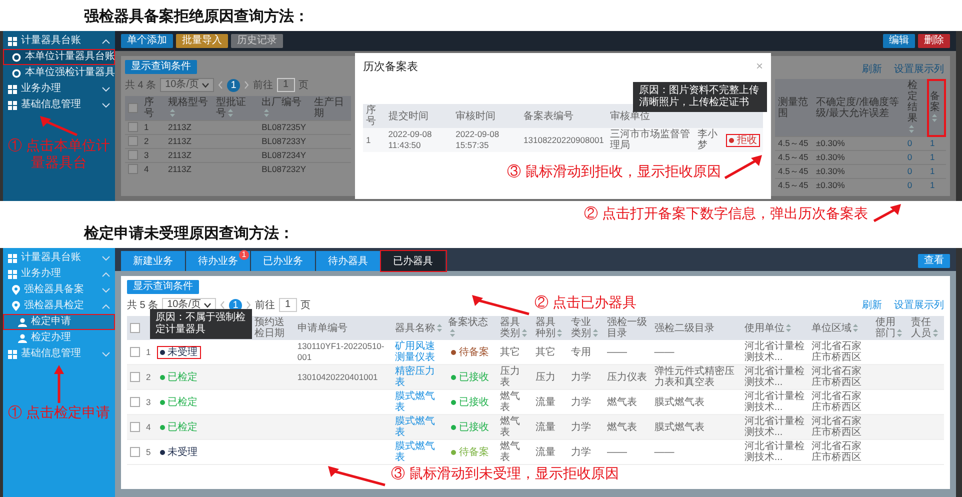 This screenshot has width=962, height=497. I want to click on arrow, so click(887, 213).